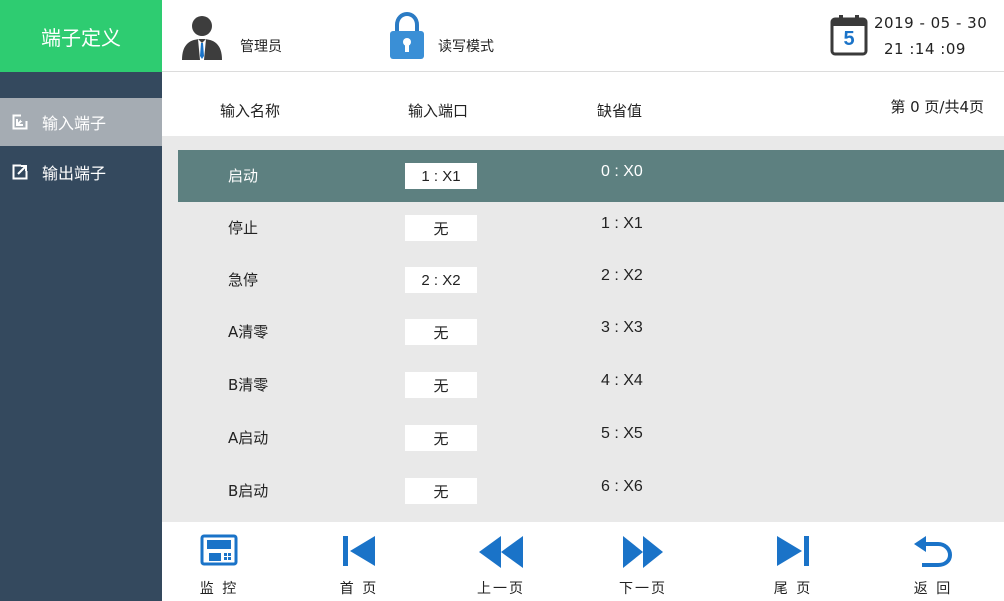 The image size is (1004, 601). What do you see at coordinates (622, 486) in the screenshot?
I see `row-default-value: 6 : X6` at bounding box center [622, 486].